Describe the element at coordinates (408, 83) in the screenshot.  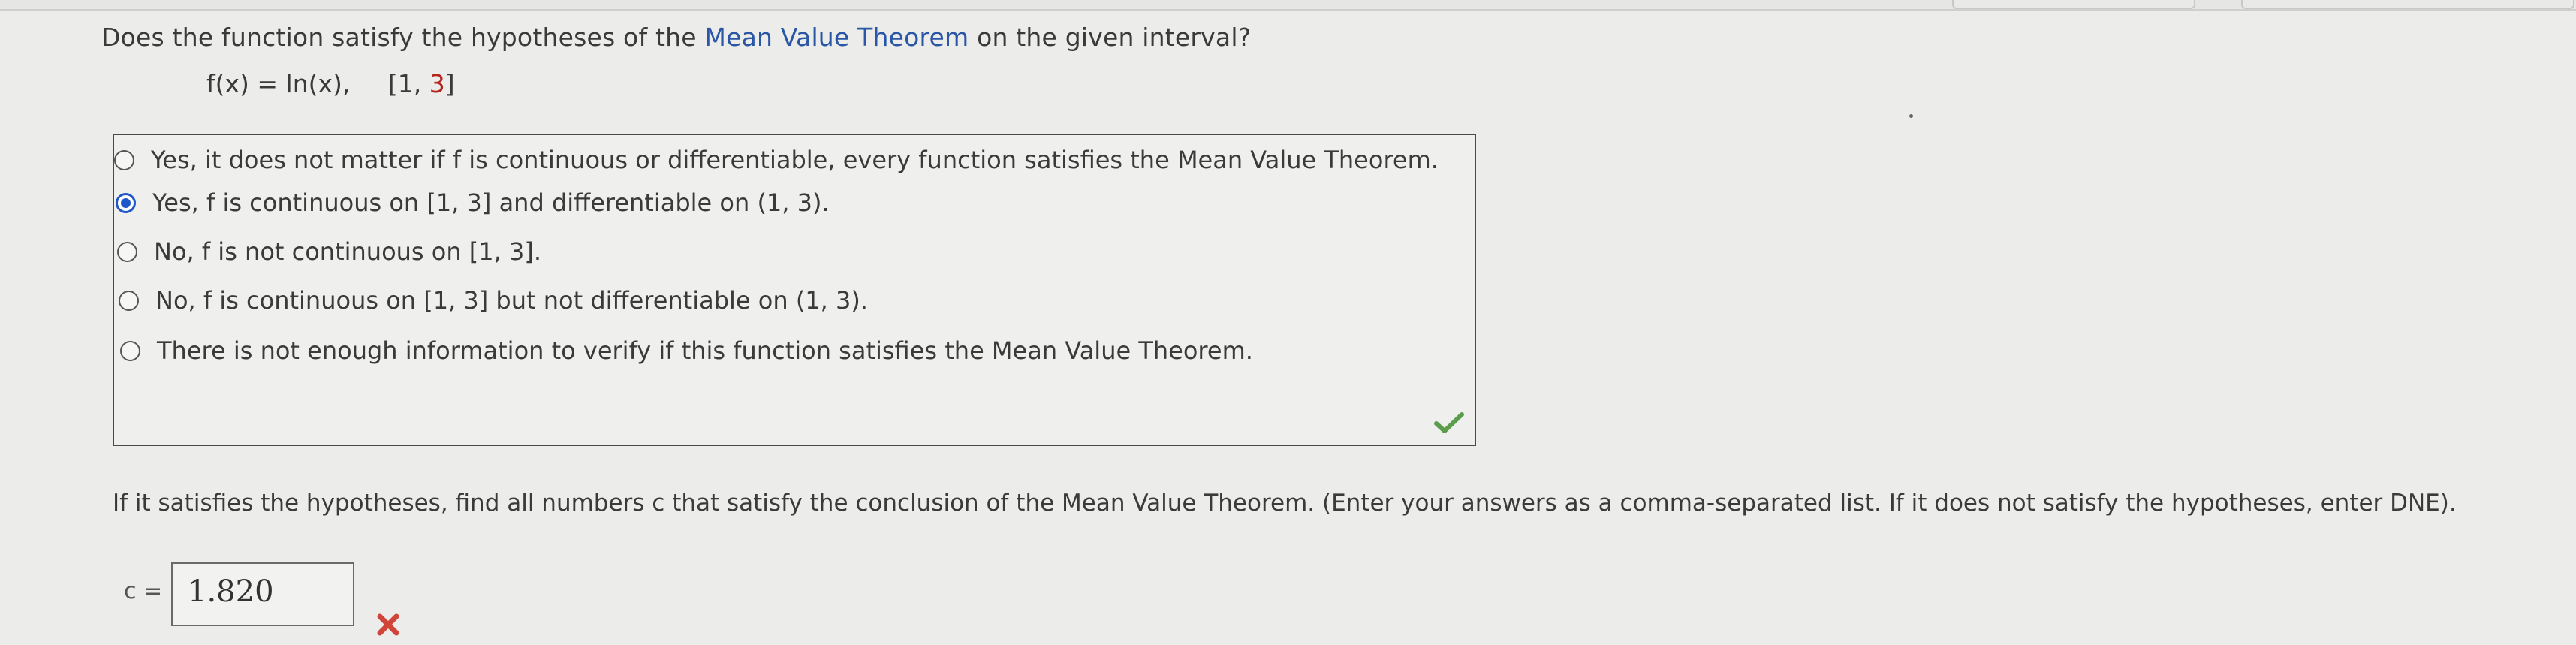
I see `interval-open: [1,` at that location.